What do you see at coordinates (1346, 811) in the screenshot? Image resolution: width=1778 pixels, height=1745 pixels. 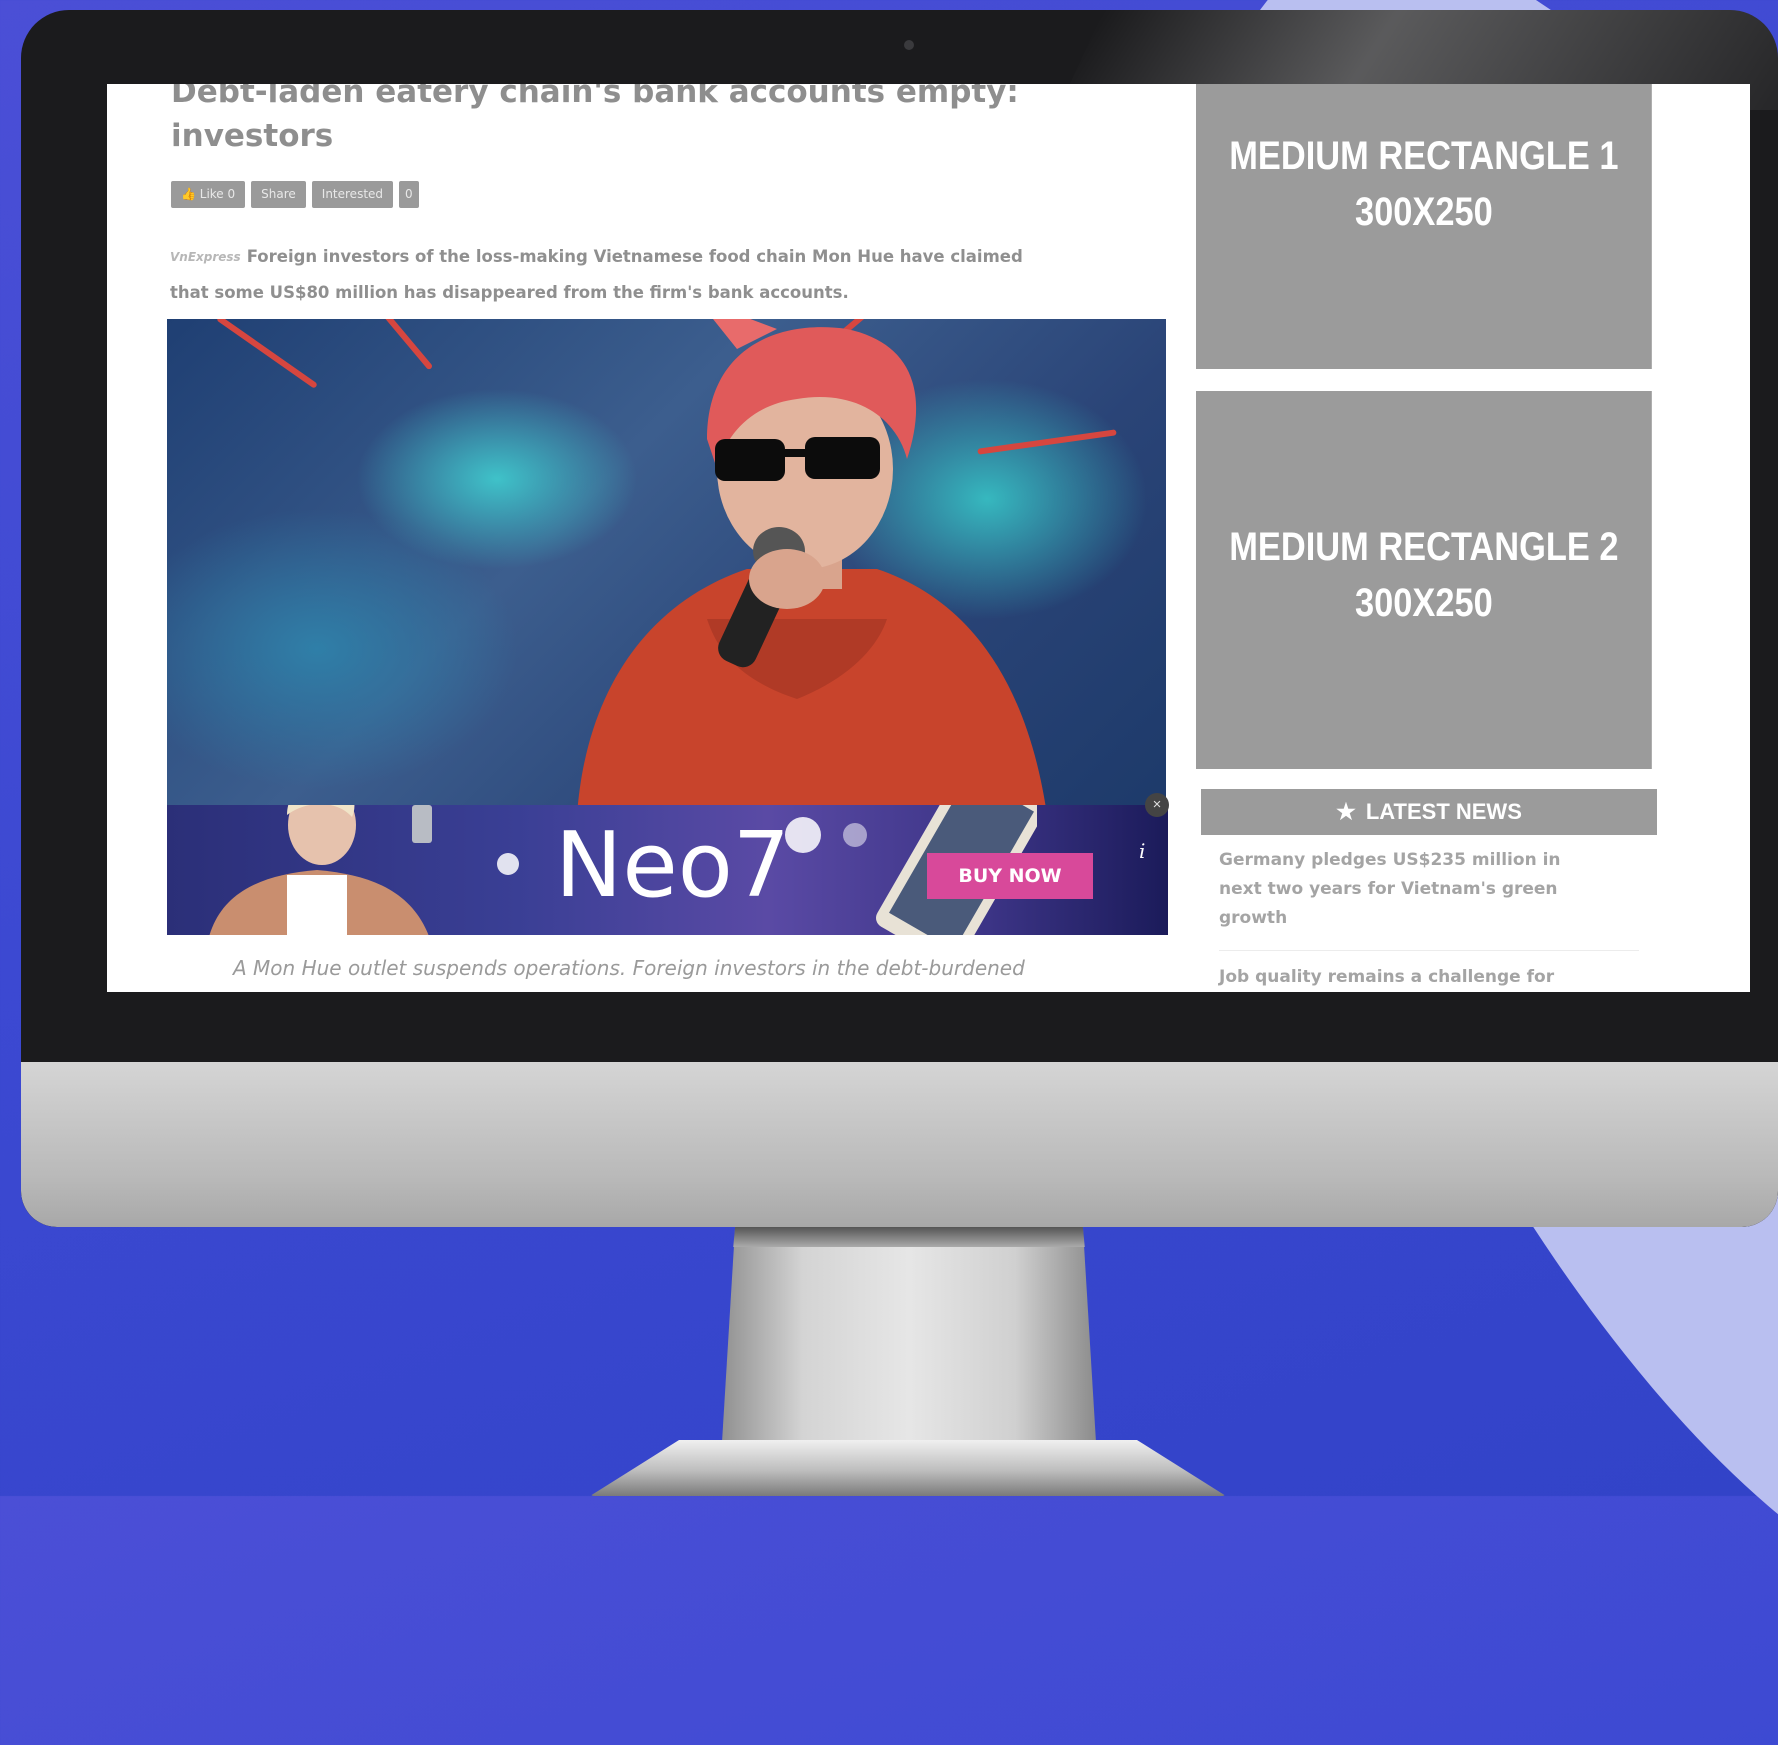 I see `star-icon: ★` at bounding box center [1346, 811].